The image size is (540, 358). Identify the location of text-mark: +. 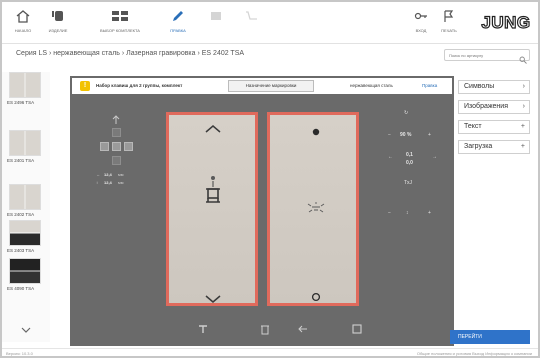
(522, 126).